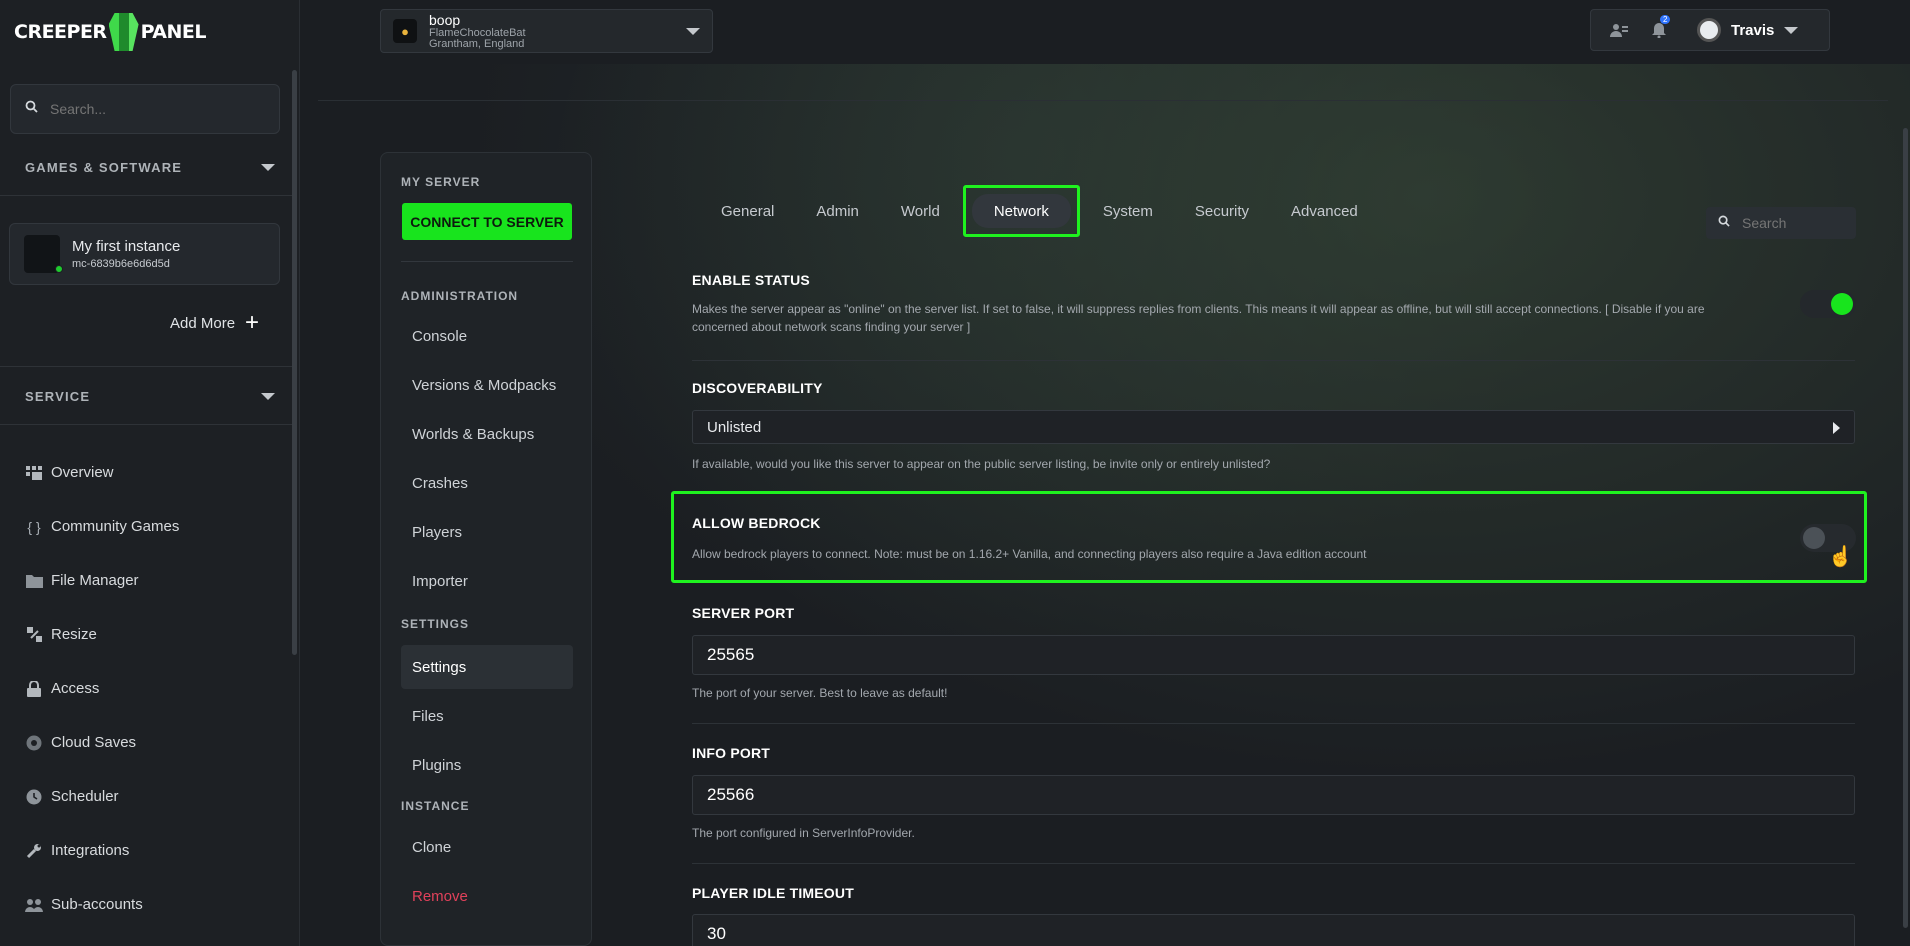 The width and height of the screenshot is (1910, 946). I want to click on sidebar-item-resize: Resize, so click(61, 634).